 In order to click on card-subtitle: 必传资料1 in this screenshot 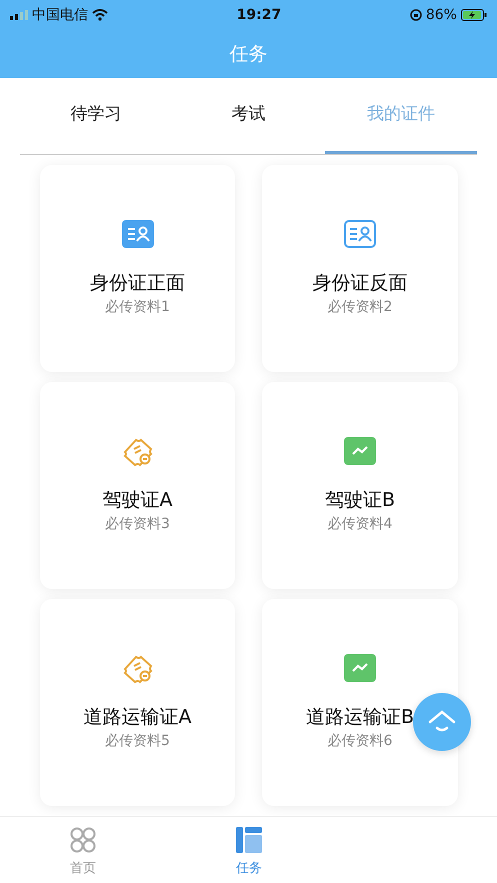, I will do `click(137, 307)`.